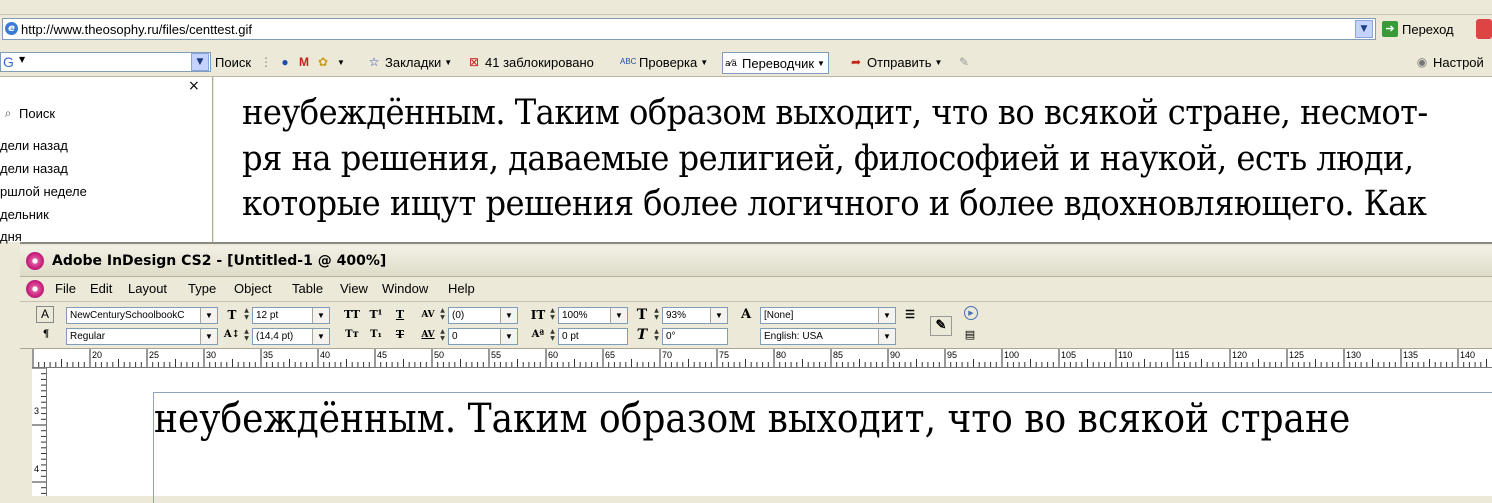 The width and height of the screenshot is (1492, 503). I want to click on search-button: Поиск, so click(233, 62).